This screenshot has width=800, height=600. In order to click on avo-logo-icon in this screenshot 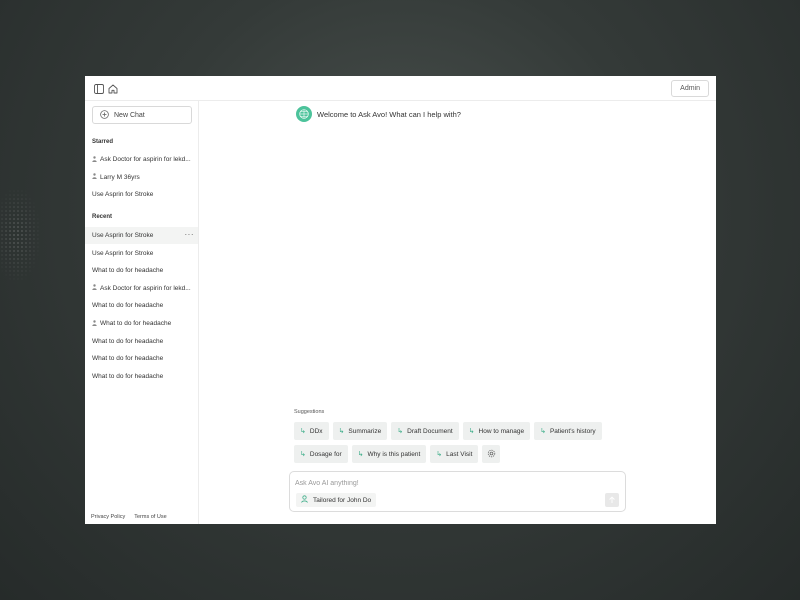, I will do `click(304, 114)`.